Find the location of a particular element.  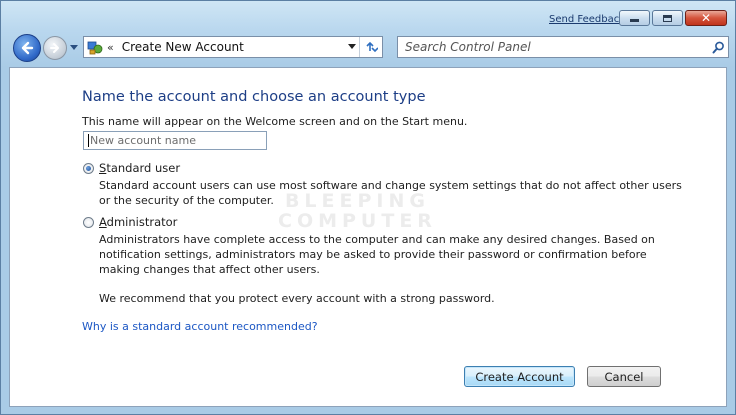

minimize-icon is located at coordinates (634, 20).